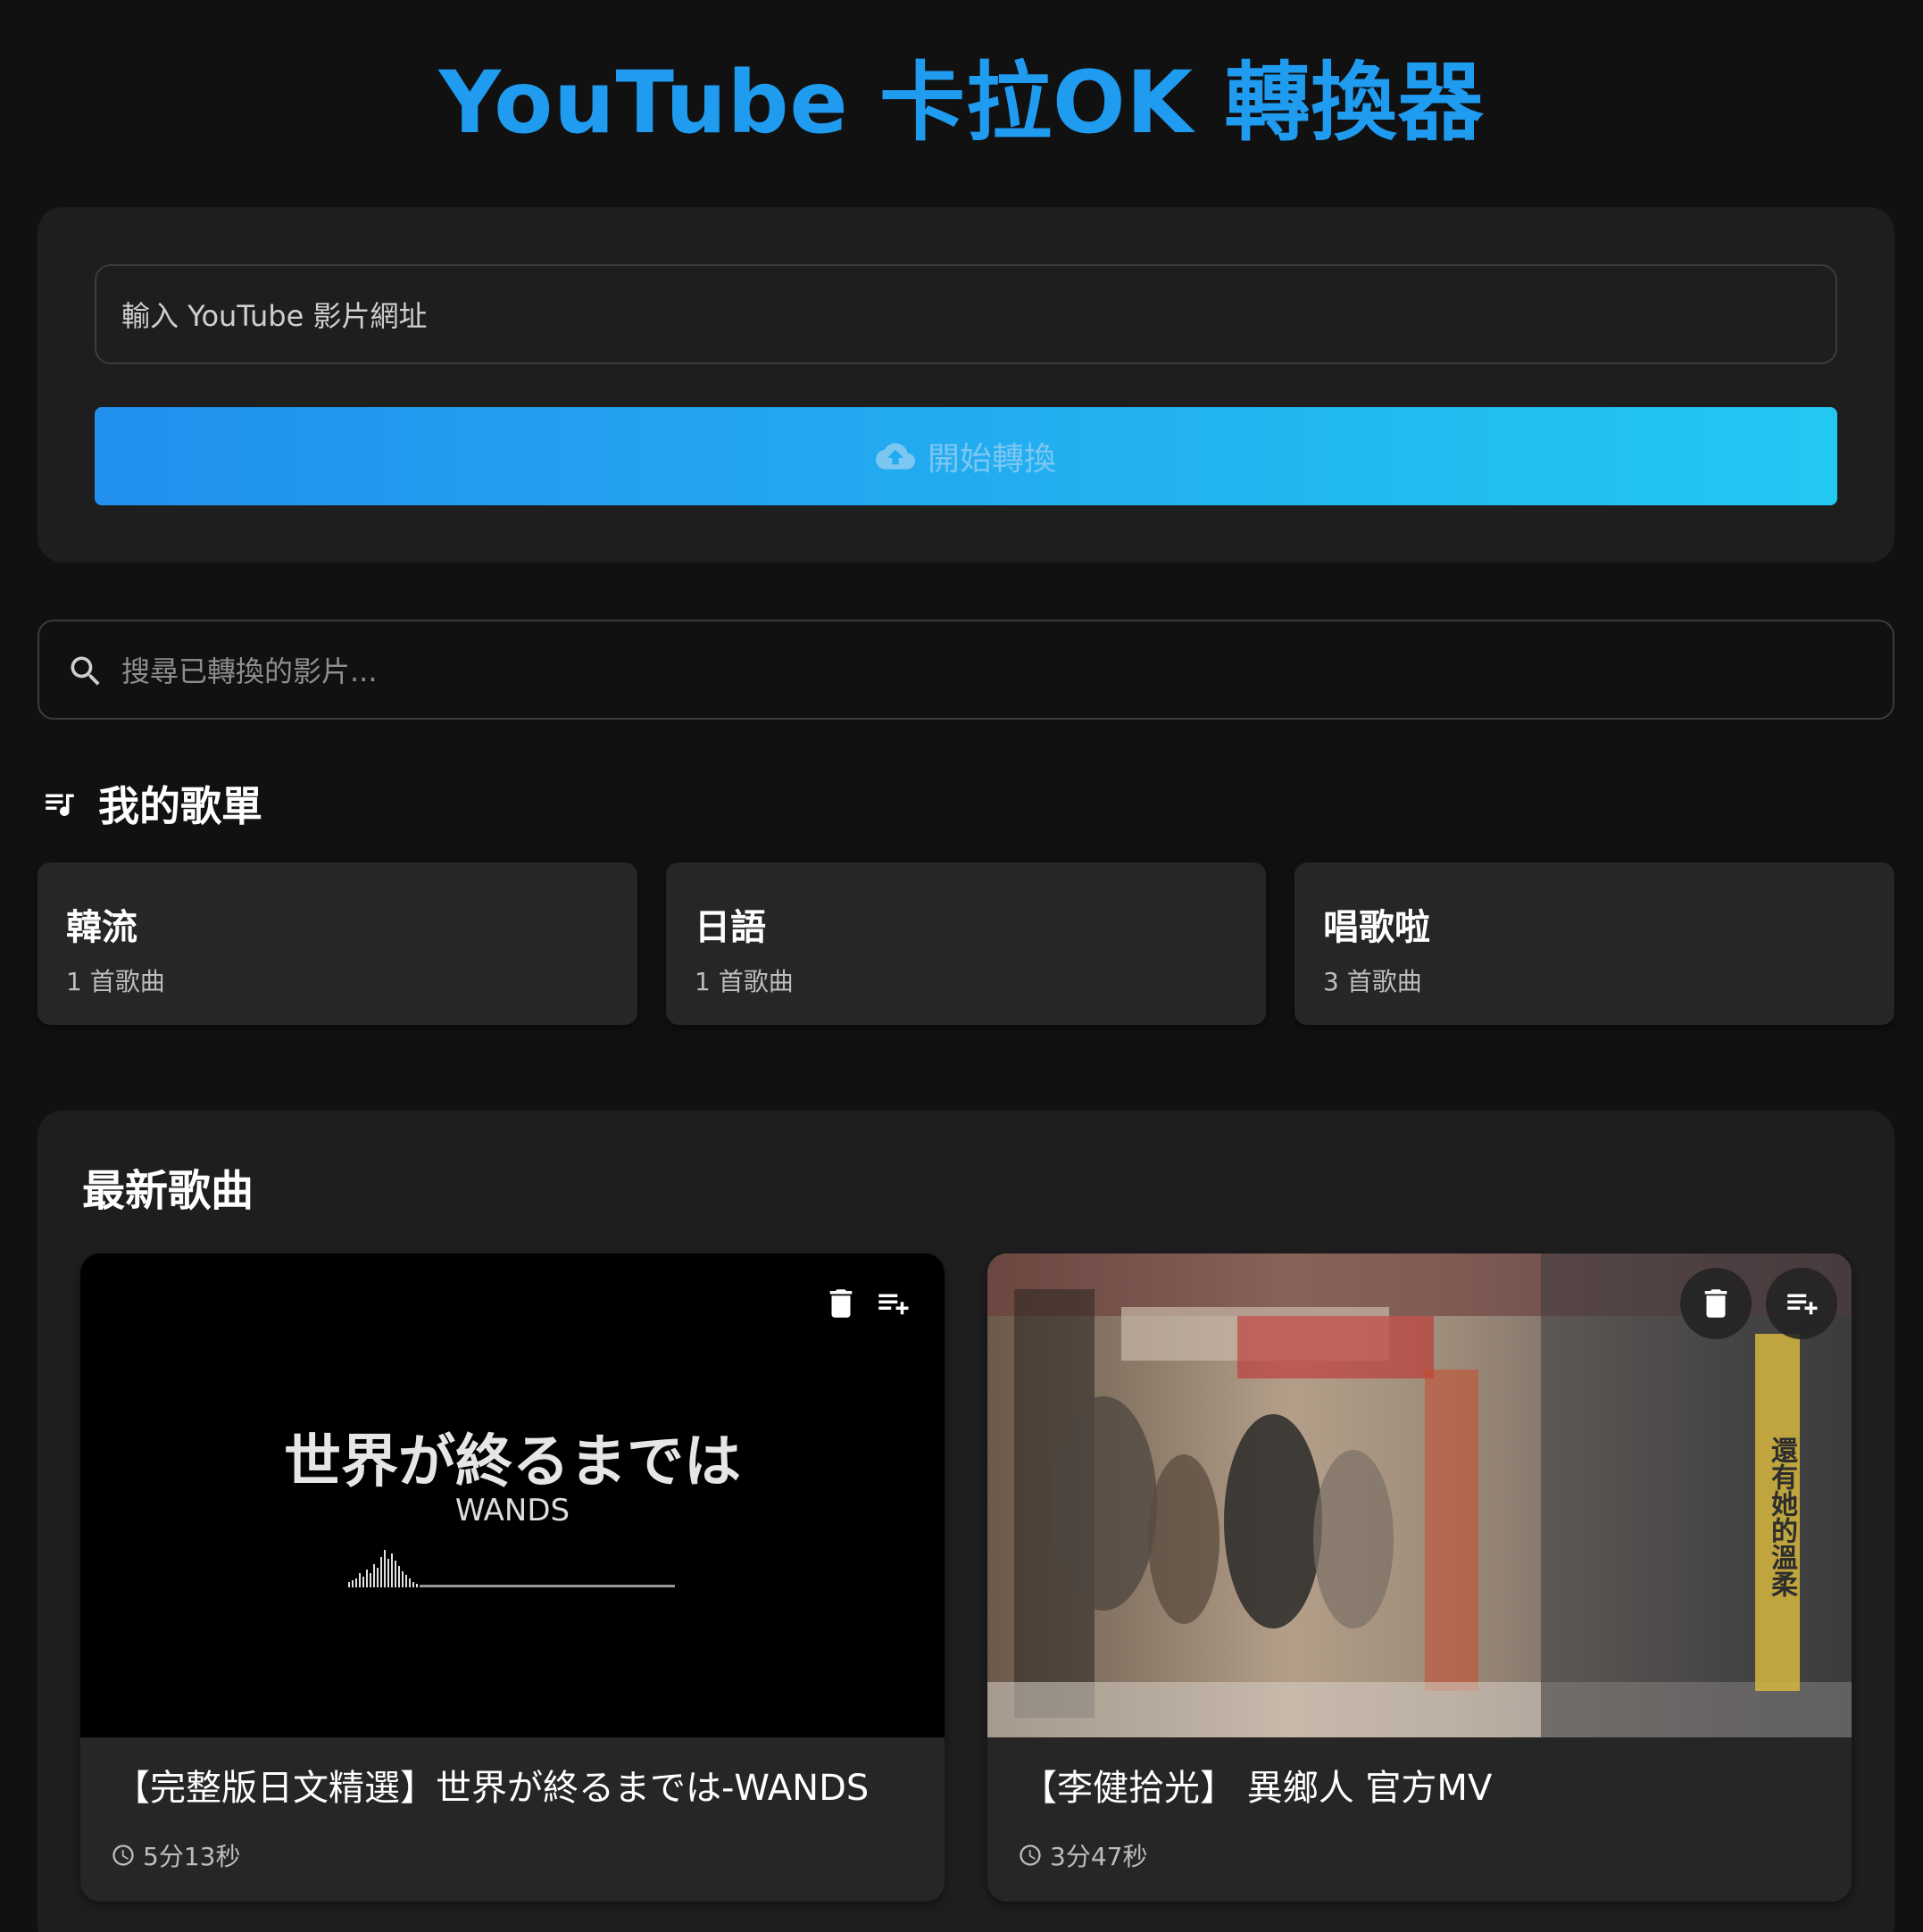 This screenshot has height=1932, width=1923. I want to click on song-thumbnail: 世界が終るまでは WANDS, so click(512, 1495).